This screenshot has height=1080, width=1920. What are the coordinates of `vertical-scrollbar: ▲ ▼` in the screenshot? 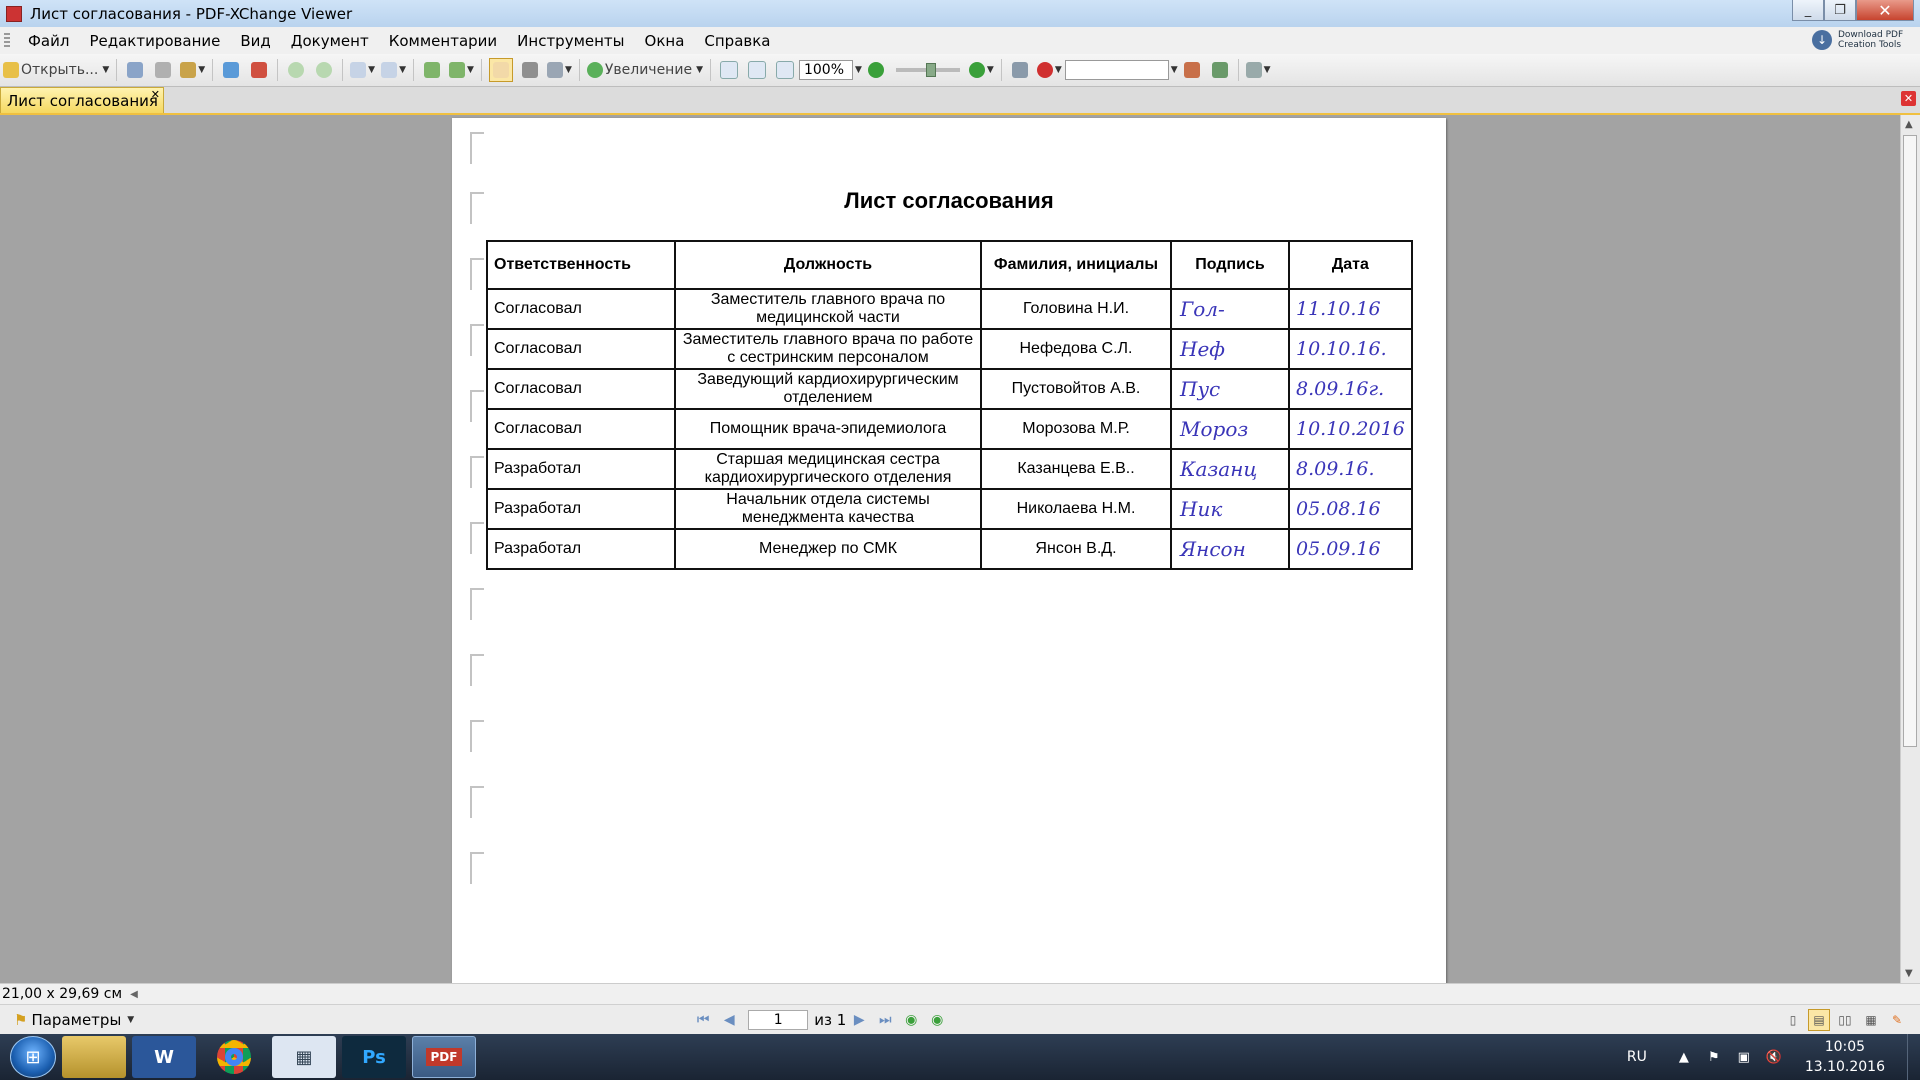 It's located at (1910, 549).